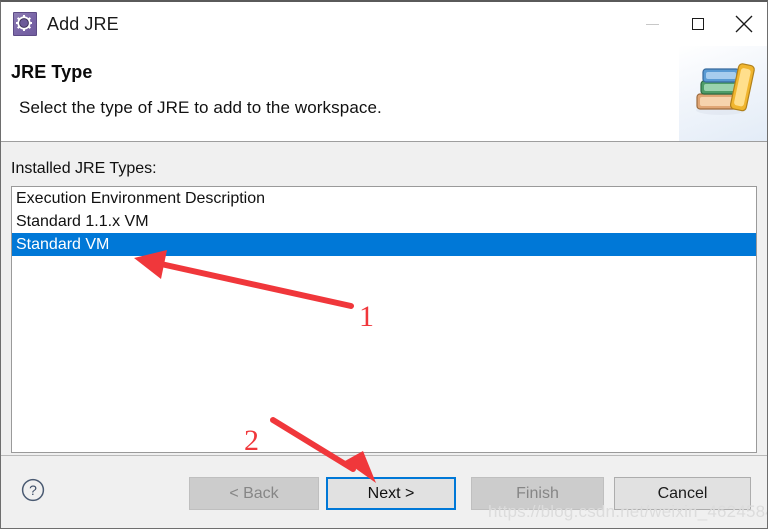 The width and height of the screenshot is (768, 529). I want to click on minimize-button, so click(652, 24).